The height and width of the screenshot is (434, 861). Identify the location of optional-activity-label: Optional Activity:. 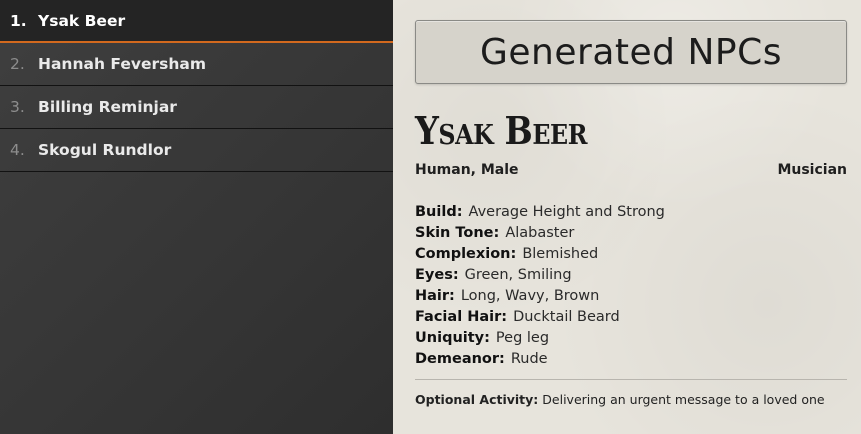
(477, 399).